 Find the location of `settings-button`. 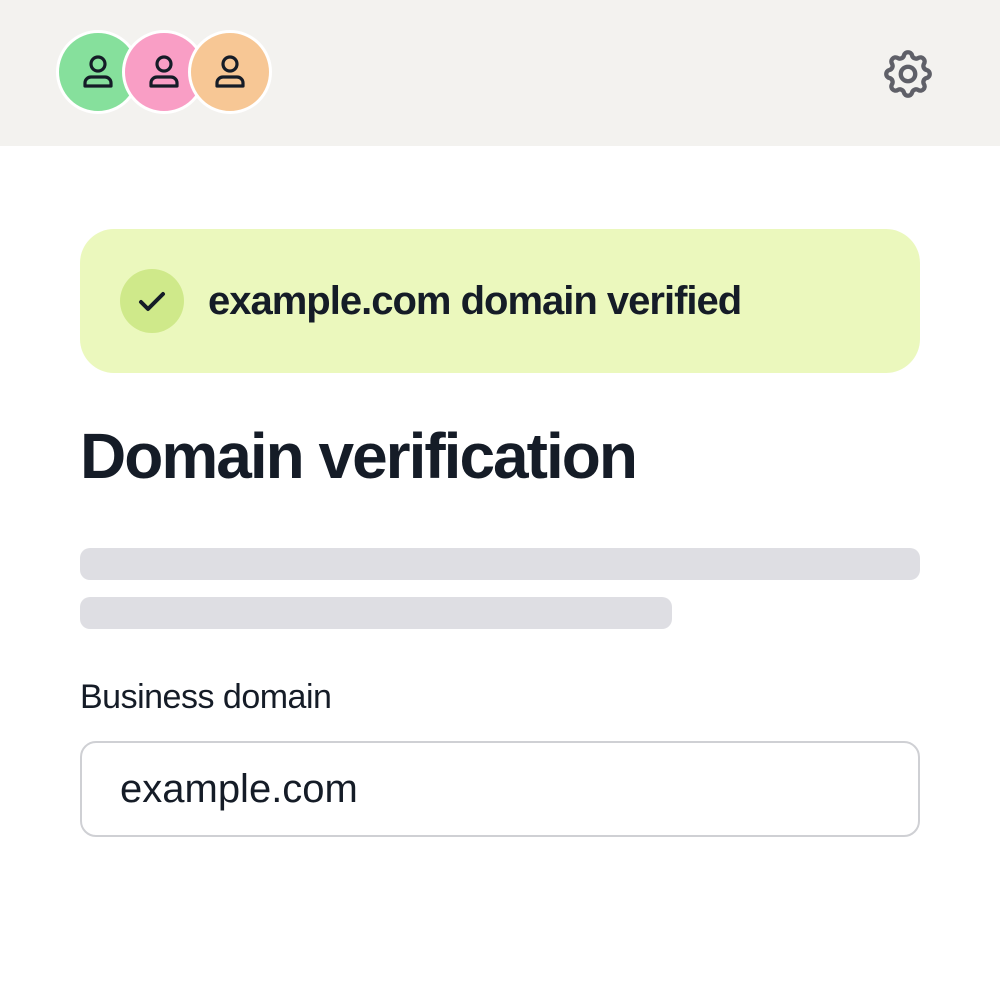

settings-button is located at coordinates (908, 74).